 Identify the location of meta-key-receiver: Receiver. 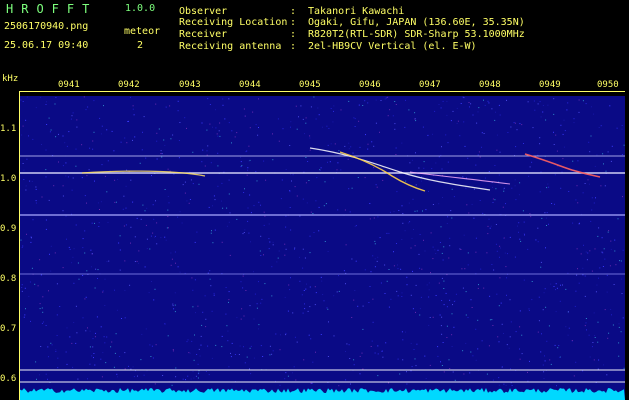
(203, 34).